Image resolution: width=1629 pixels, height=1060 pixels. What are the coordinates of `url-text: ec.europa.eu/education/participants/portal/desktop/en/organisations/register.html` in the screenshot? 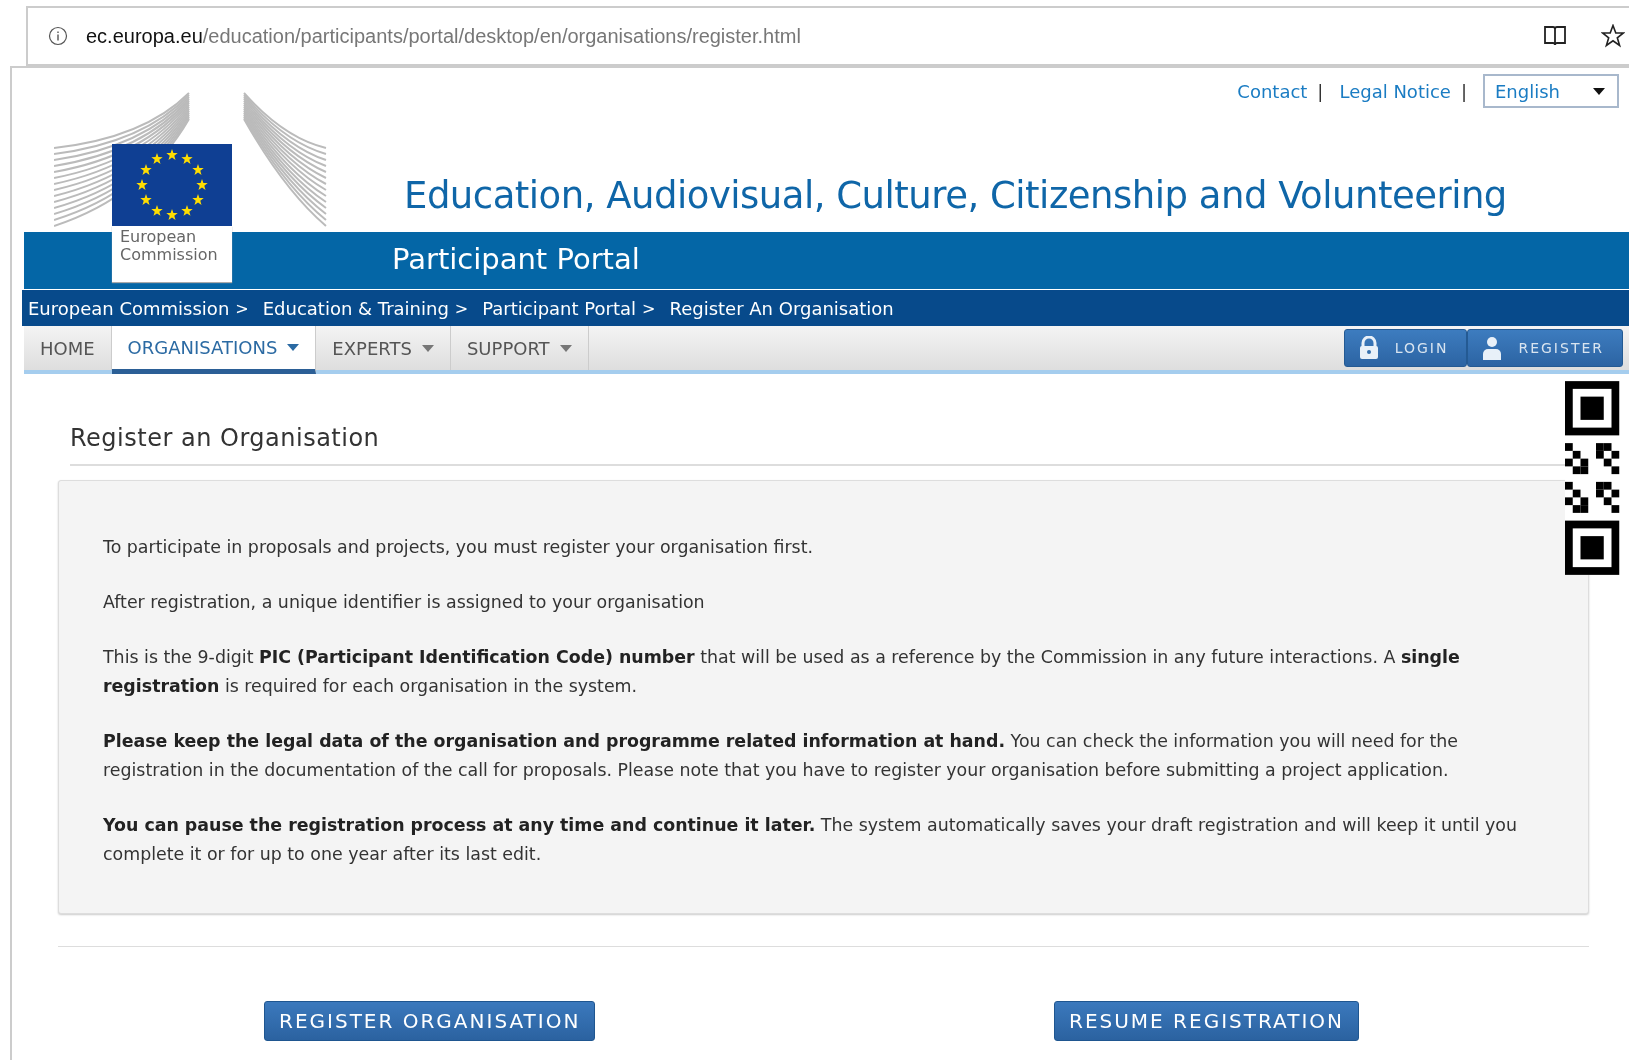 It's located at (444, 36).